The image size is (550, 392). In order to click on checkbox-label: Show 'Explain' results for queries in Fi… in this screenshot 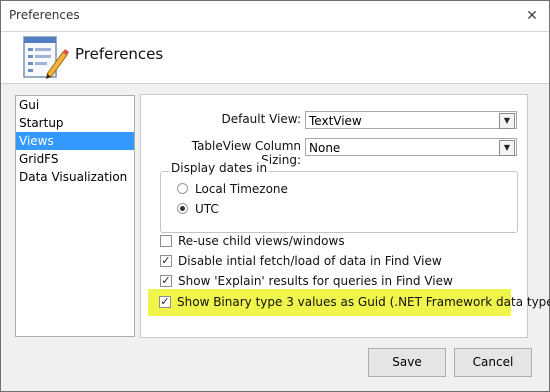, I will do `click(315, 281)`.